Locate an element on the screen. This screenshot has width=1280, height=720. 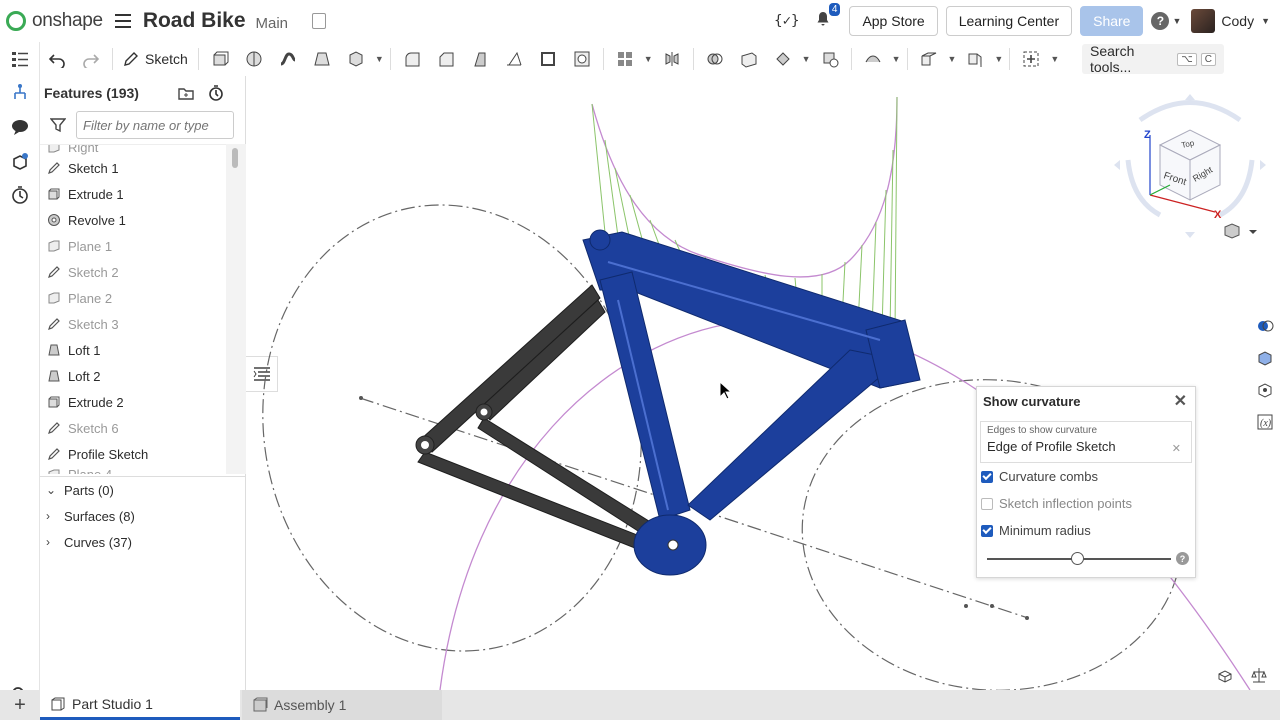
feature-item: Revolve 1 is located at coordinates (133, 220).